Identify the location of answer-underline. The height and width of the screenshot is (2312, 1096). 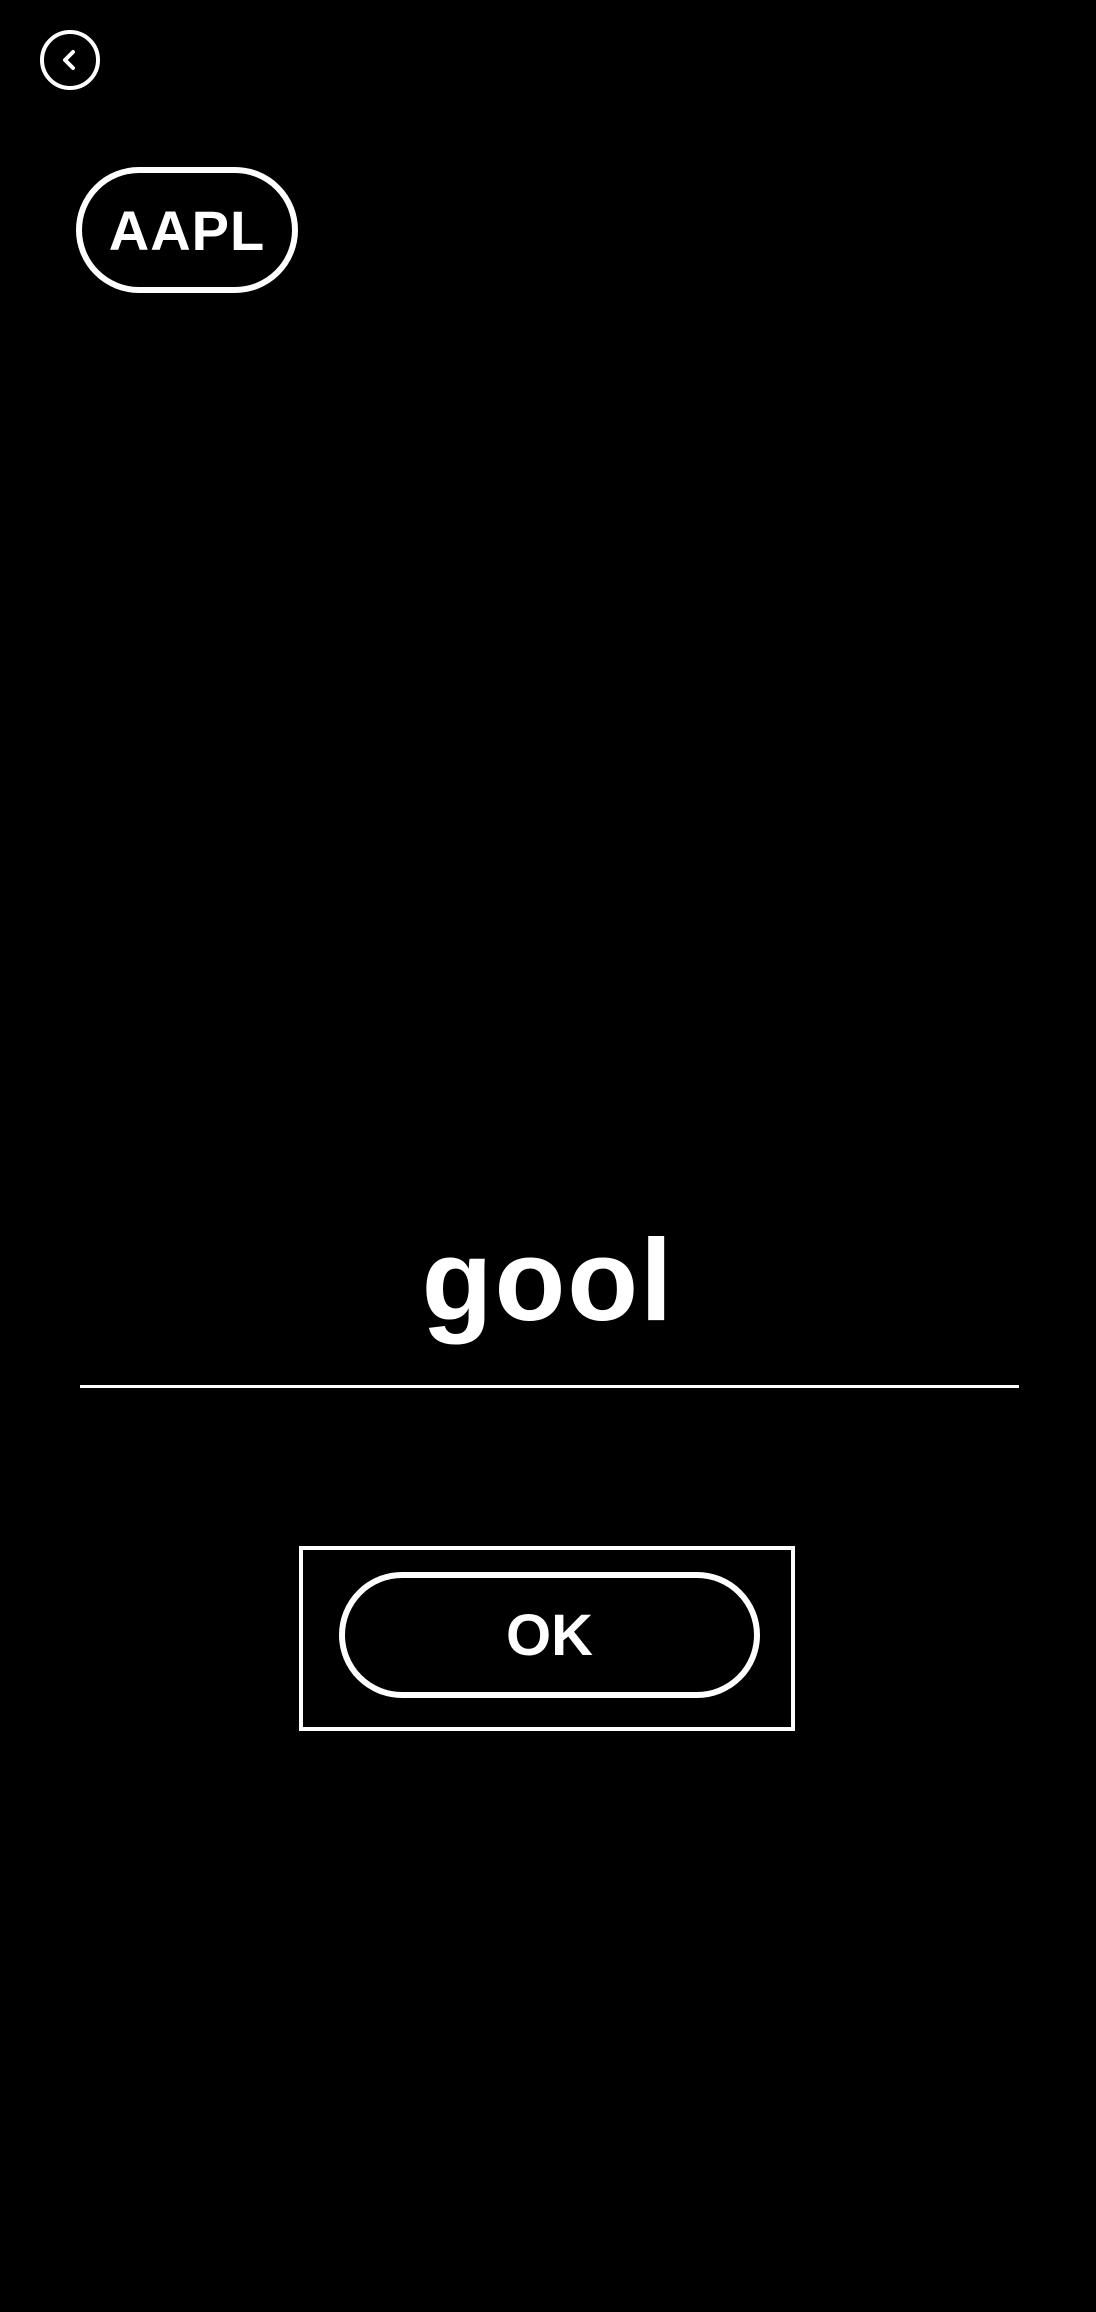
(549, 1386).